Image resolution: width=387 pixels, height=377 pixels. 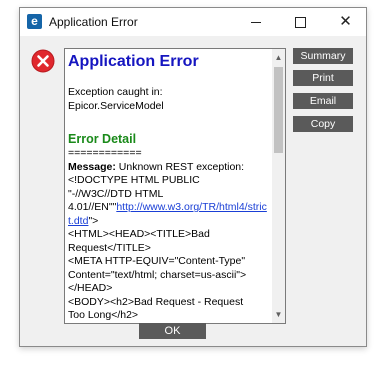 What do you see at coordinates (116, 105) in the screenshot?
I see `exception-source: Epicor.ServiceModel` at bounding box center [116, 105].